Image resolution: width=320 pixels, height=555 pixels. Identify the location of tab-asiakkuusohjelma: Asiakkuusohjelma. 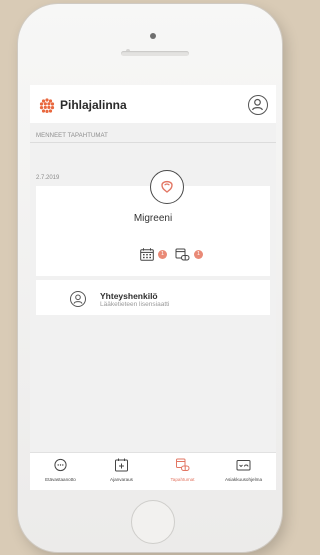
(243, 471).